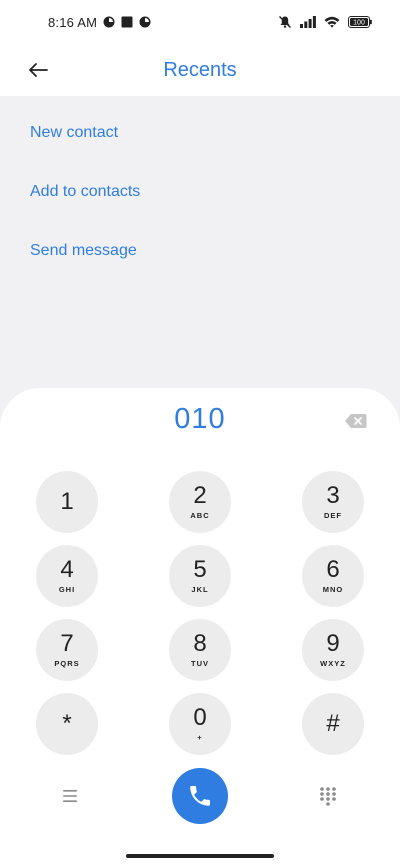 This screenshot has width=400, height=866. I want to click on key-digit: #, so click(333, 723).